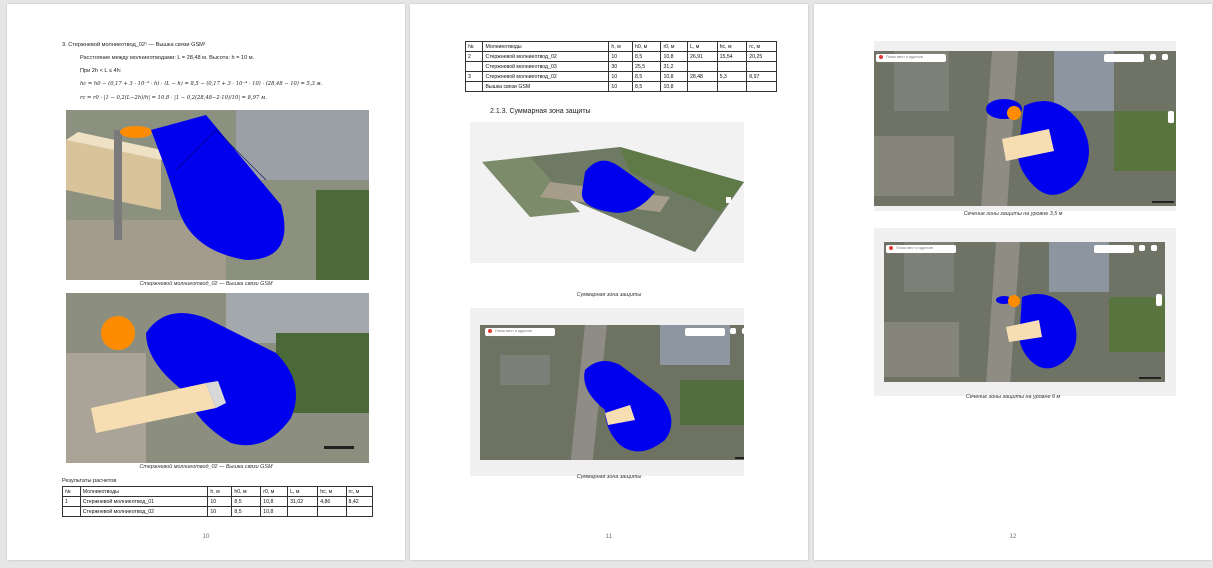 Image resolution: width=1213 pixels, height=568 pixels. I want to click on table-cell: 8,97, so click(761, 76).